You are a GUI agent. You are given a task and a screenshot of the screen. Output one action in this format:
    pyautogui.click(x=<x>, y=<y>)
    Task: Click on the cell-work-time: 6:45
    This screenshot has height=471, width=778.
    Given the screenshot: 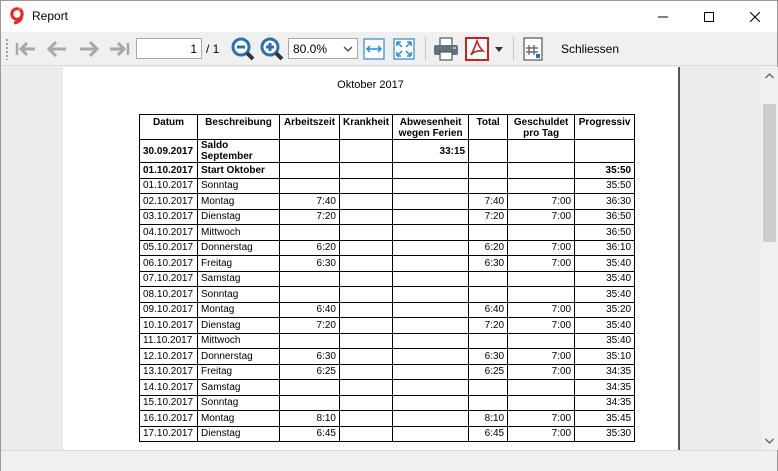 What is the action you would take?
    pyautogui.click(x=309, y=433)
    